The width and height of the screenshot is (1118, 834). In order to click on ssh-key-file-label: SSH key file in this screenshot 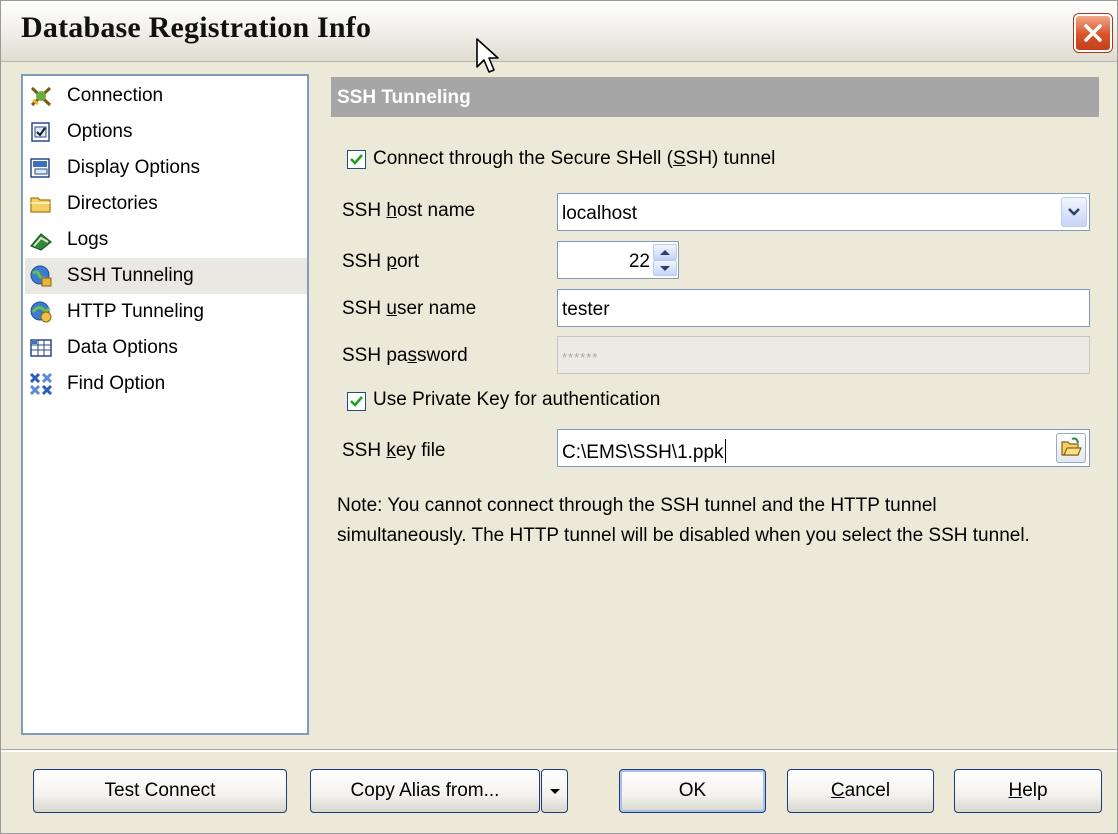, I will do `click(394, 450)`.